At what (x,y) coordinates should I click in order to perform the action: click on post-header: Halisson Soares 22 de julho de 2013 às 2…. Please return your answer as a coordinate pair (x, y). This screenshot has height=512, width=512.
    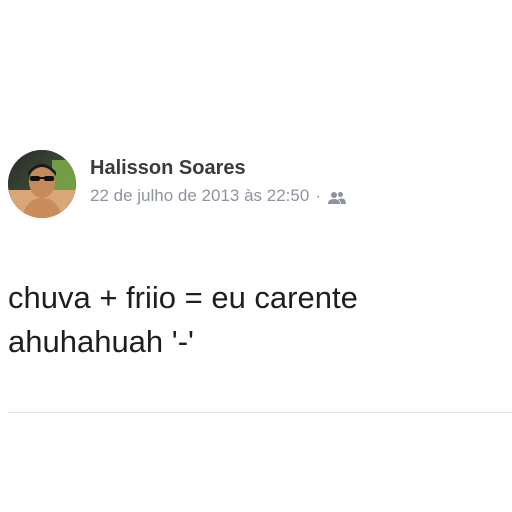
    Looking at the image, I should click on (177, 184).